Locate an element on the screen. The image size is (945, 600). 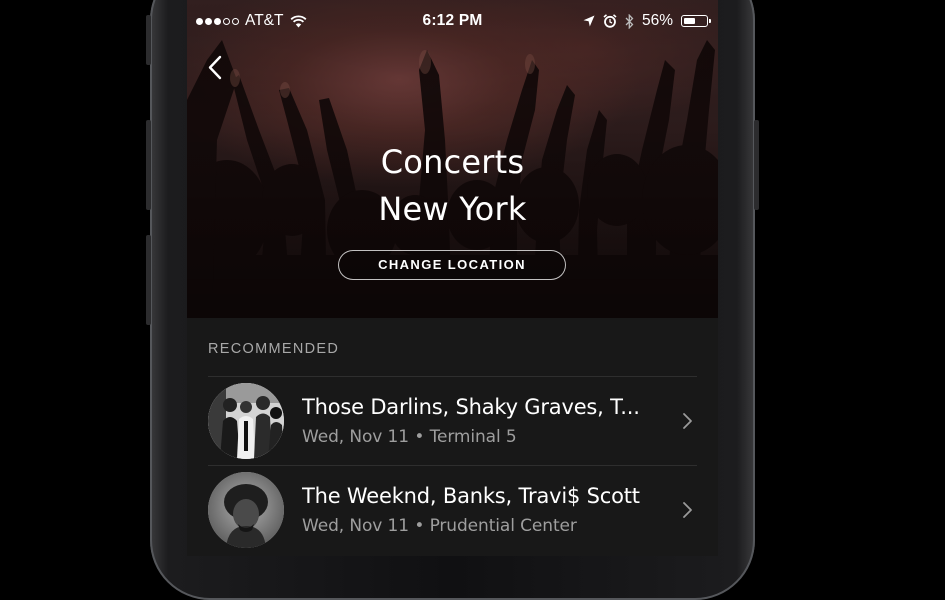
mute-switch is located at coordinates (148, 40).